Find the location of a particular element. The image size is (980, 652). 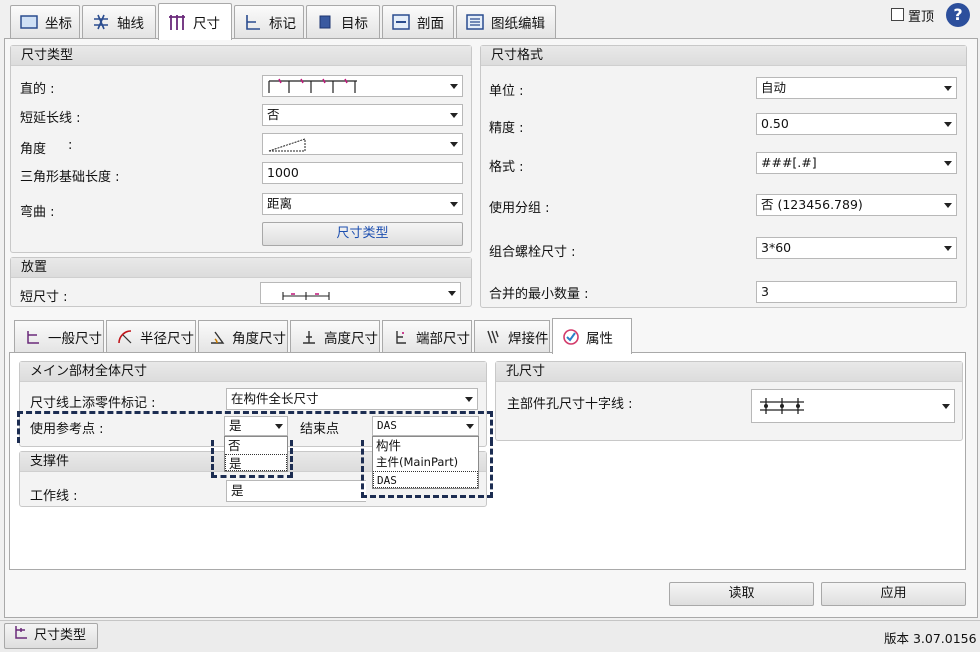

subtab-properties: 属性 is located at coordinates (592, 336).